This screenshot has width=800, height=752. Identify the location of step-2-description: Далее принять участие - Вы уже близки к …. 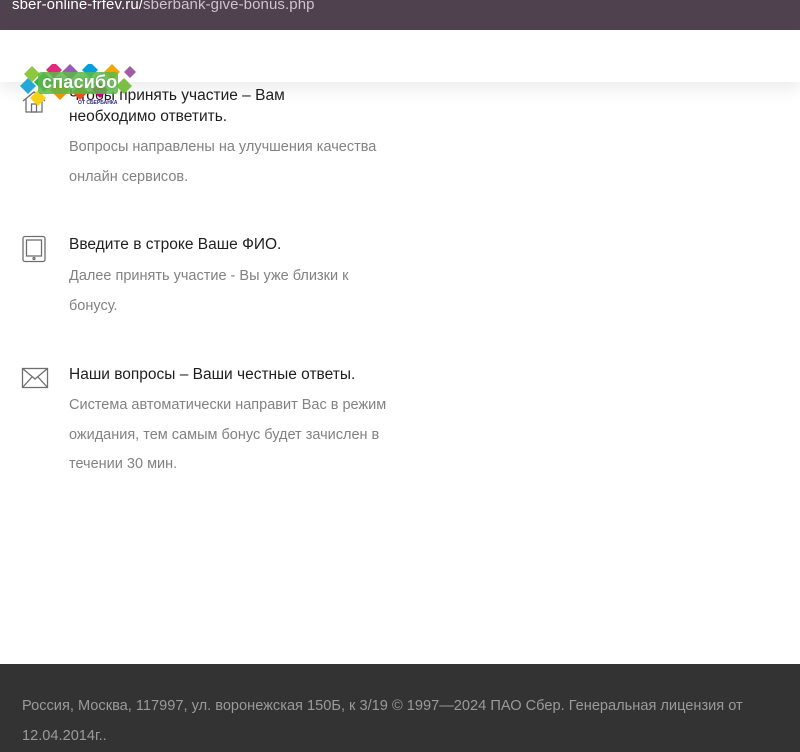
(209, 291).